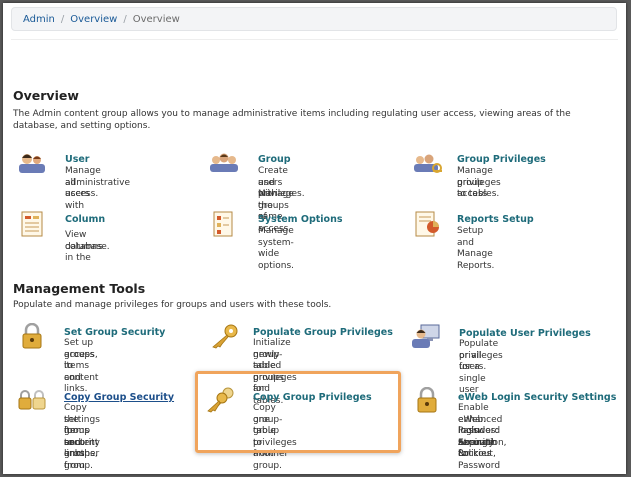  I want to click on breadcrumb-overview: Overview, so click(93, 19).